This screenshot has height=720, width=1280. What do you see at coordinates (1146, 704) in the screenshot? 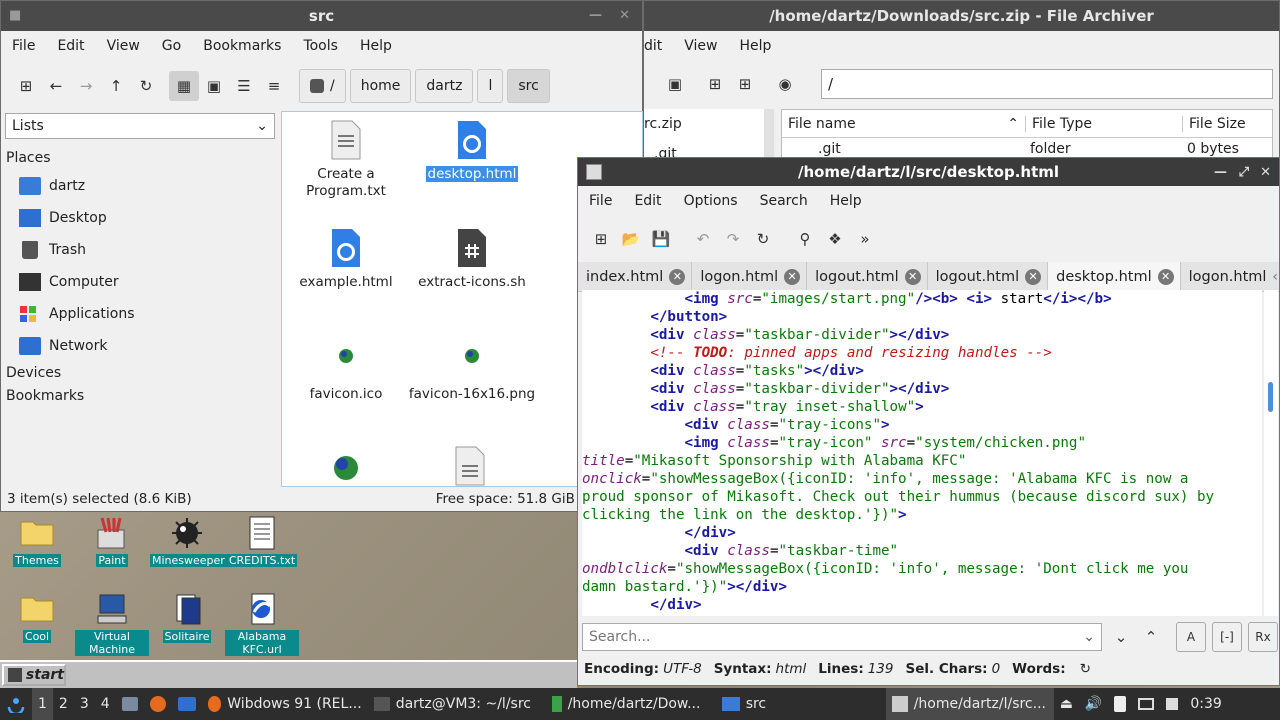
I see `network-icon` at bounding box center [1146, 704].